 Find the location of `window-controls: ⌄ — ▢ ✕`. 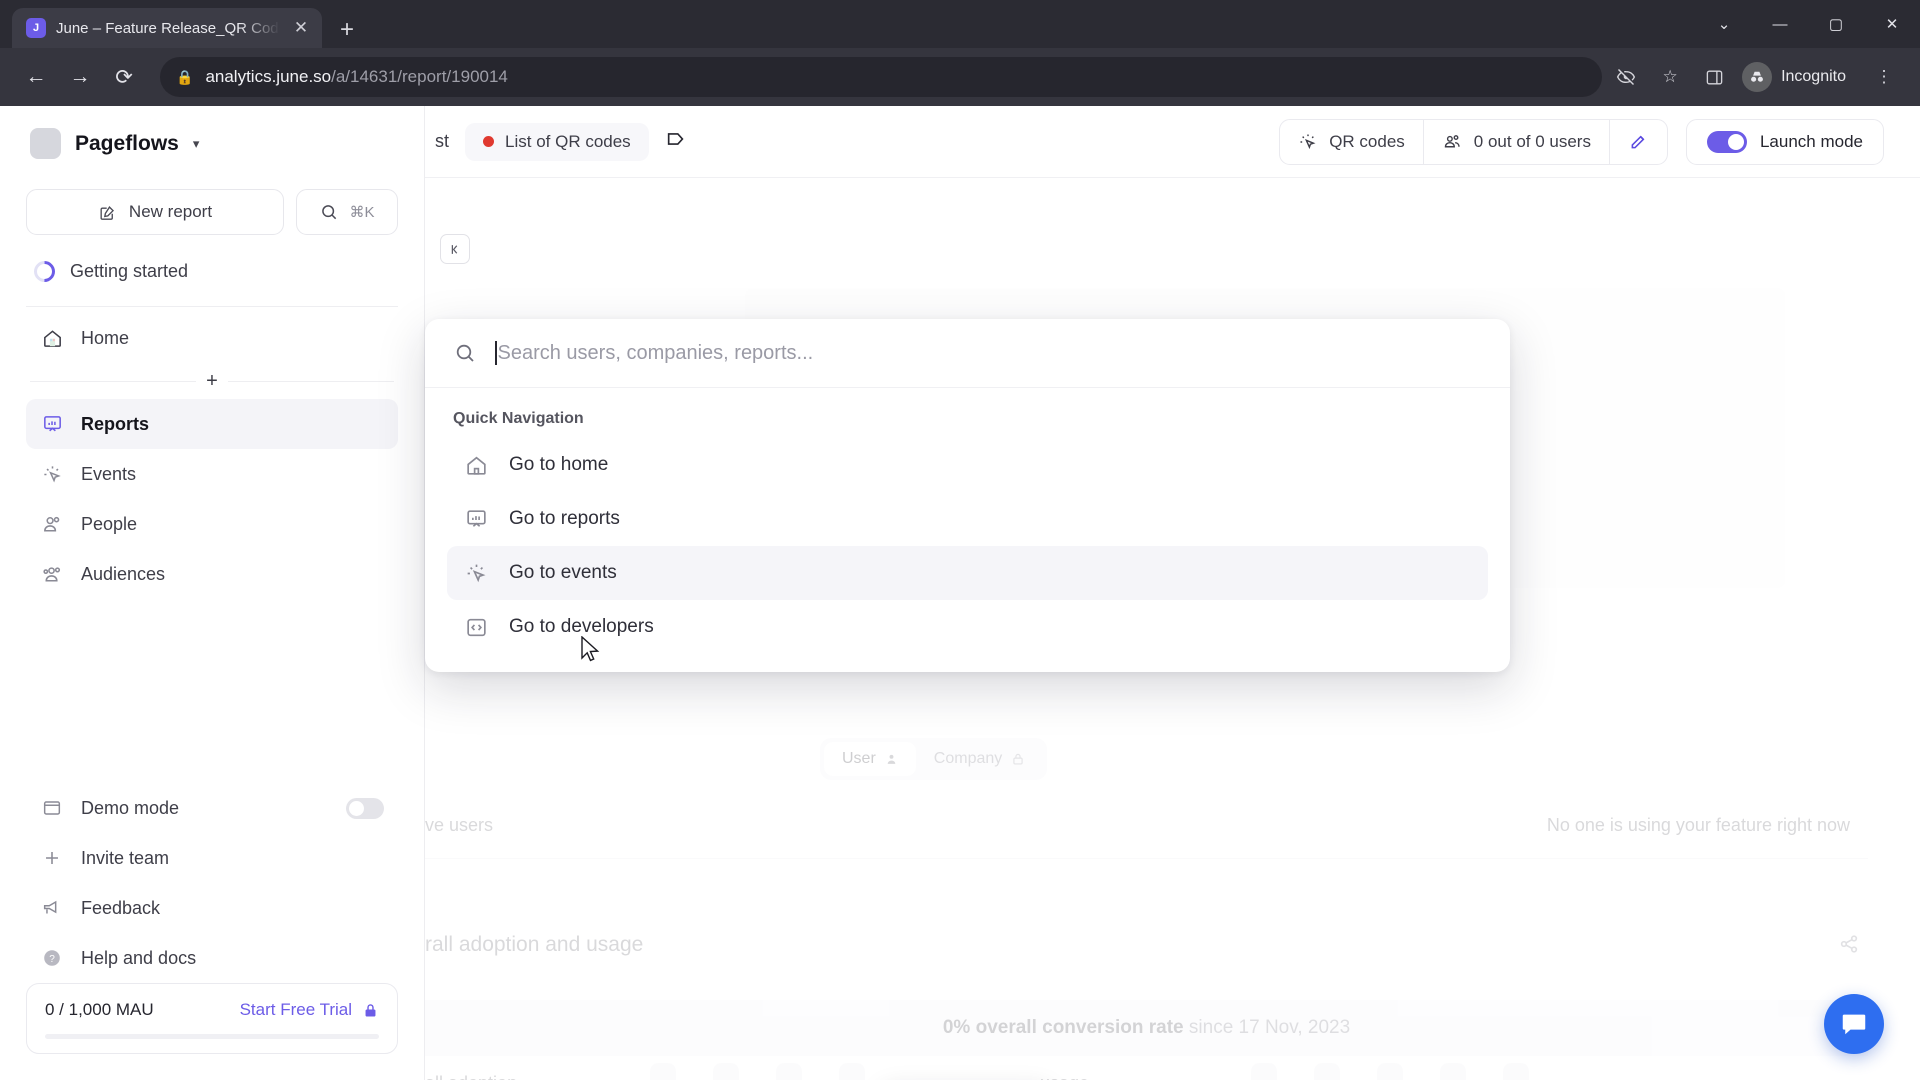

window-controls: ⌄ — ▢ ✕ is located at coordinates (1808, 24).